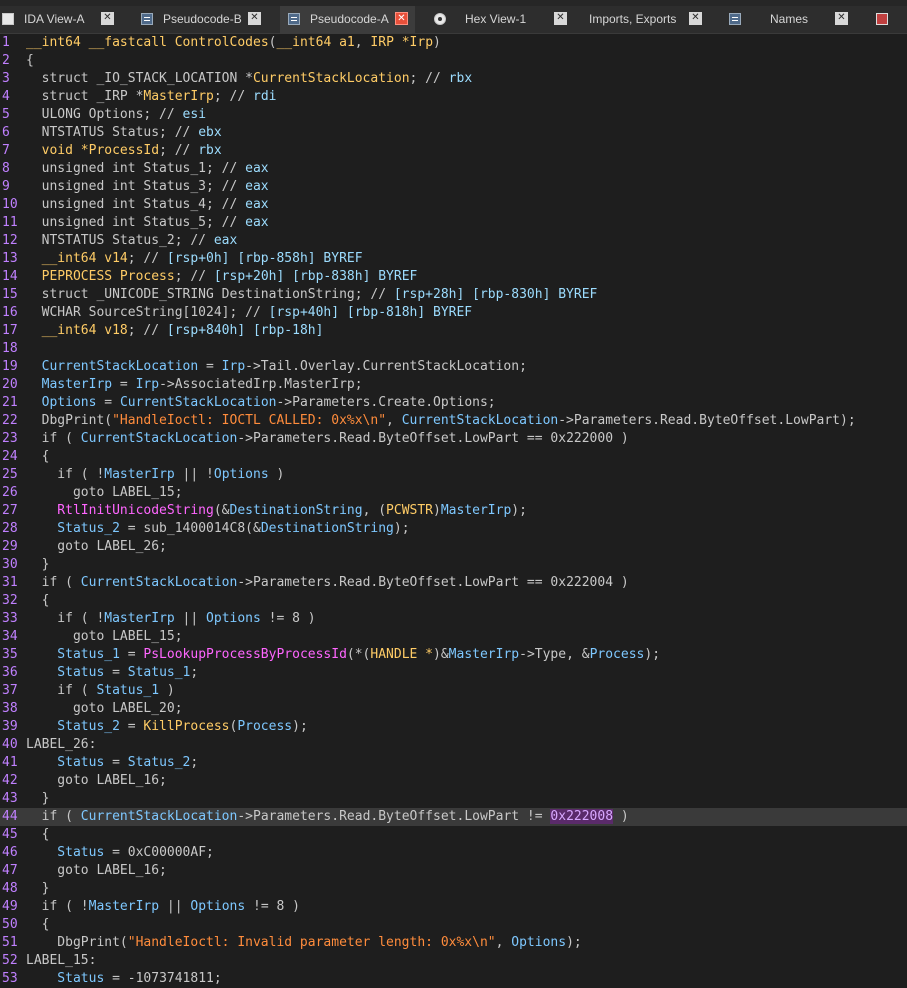 The height and width of the screenshot is (988, 907). I want to click on code-token: ,, so click(394, 420).